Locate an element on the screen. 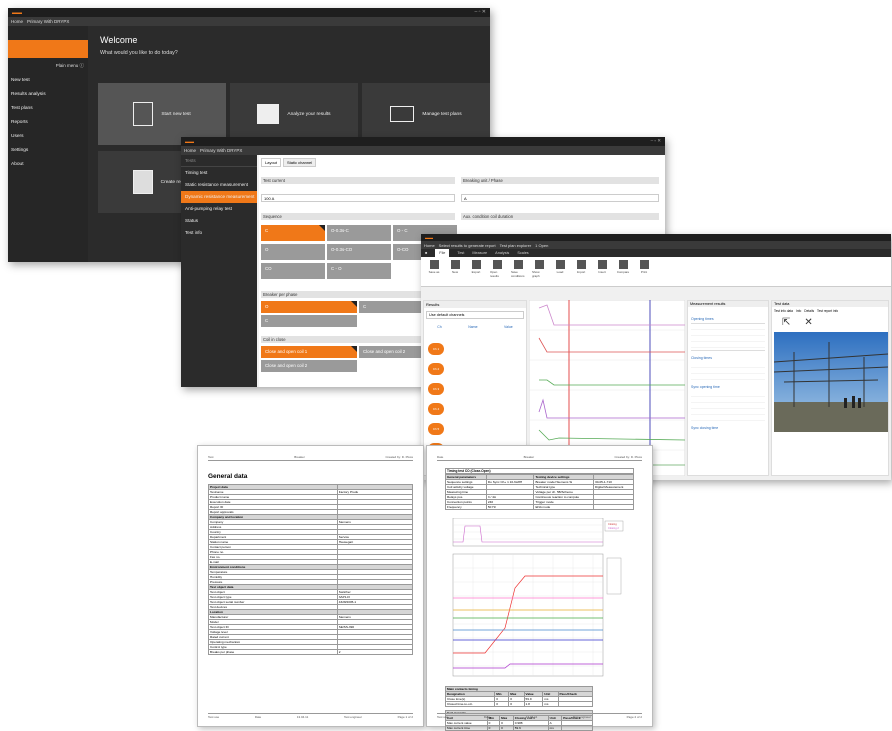  sidebar-item-about: About is located at coordinates (48, 165).